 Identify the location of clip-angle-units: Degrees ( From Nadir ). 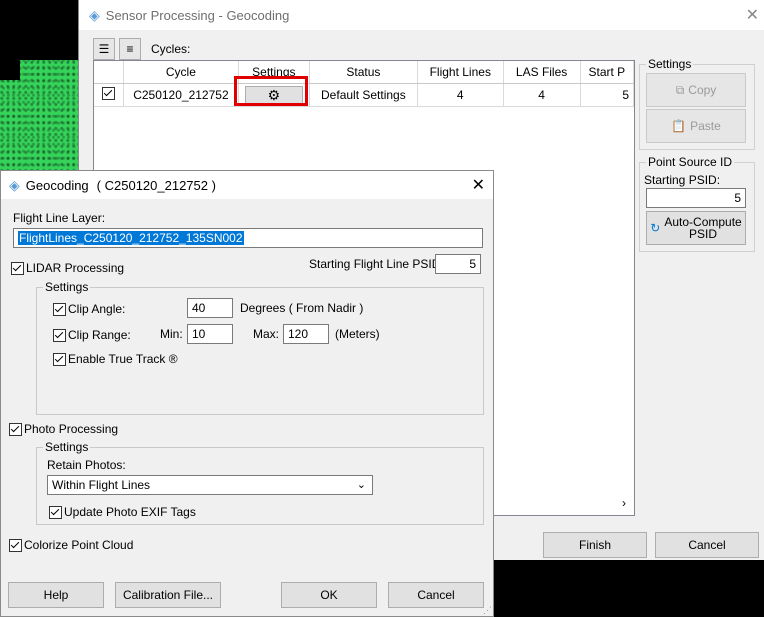
(302, 308).